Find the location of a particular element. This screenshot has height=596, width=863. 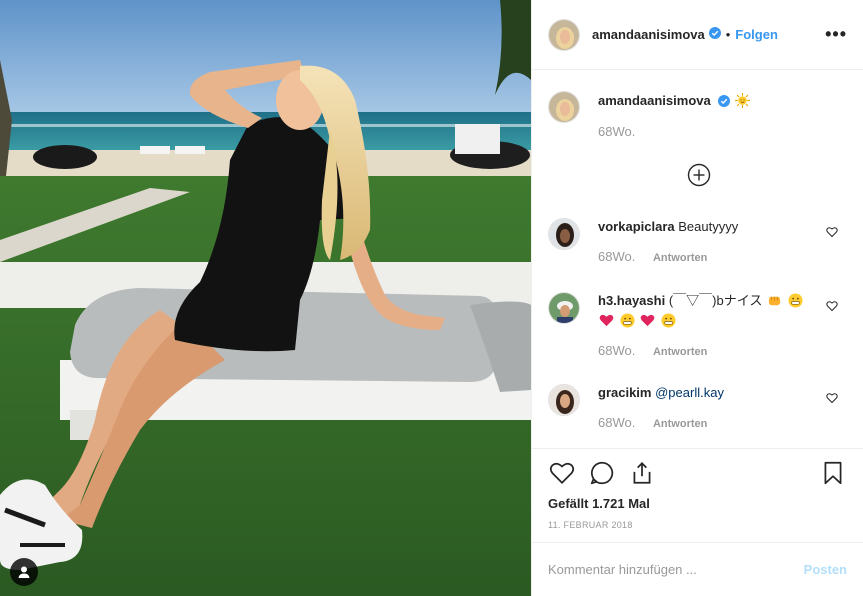

caption-username: amandaanisimova is located at coordinates (654, 100).